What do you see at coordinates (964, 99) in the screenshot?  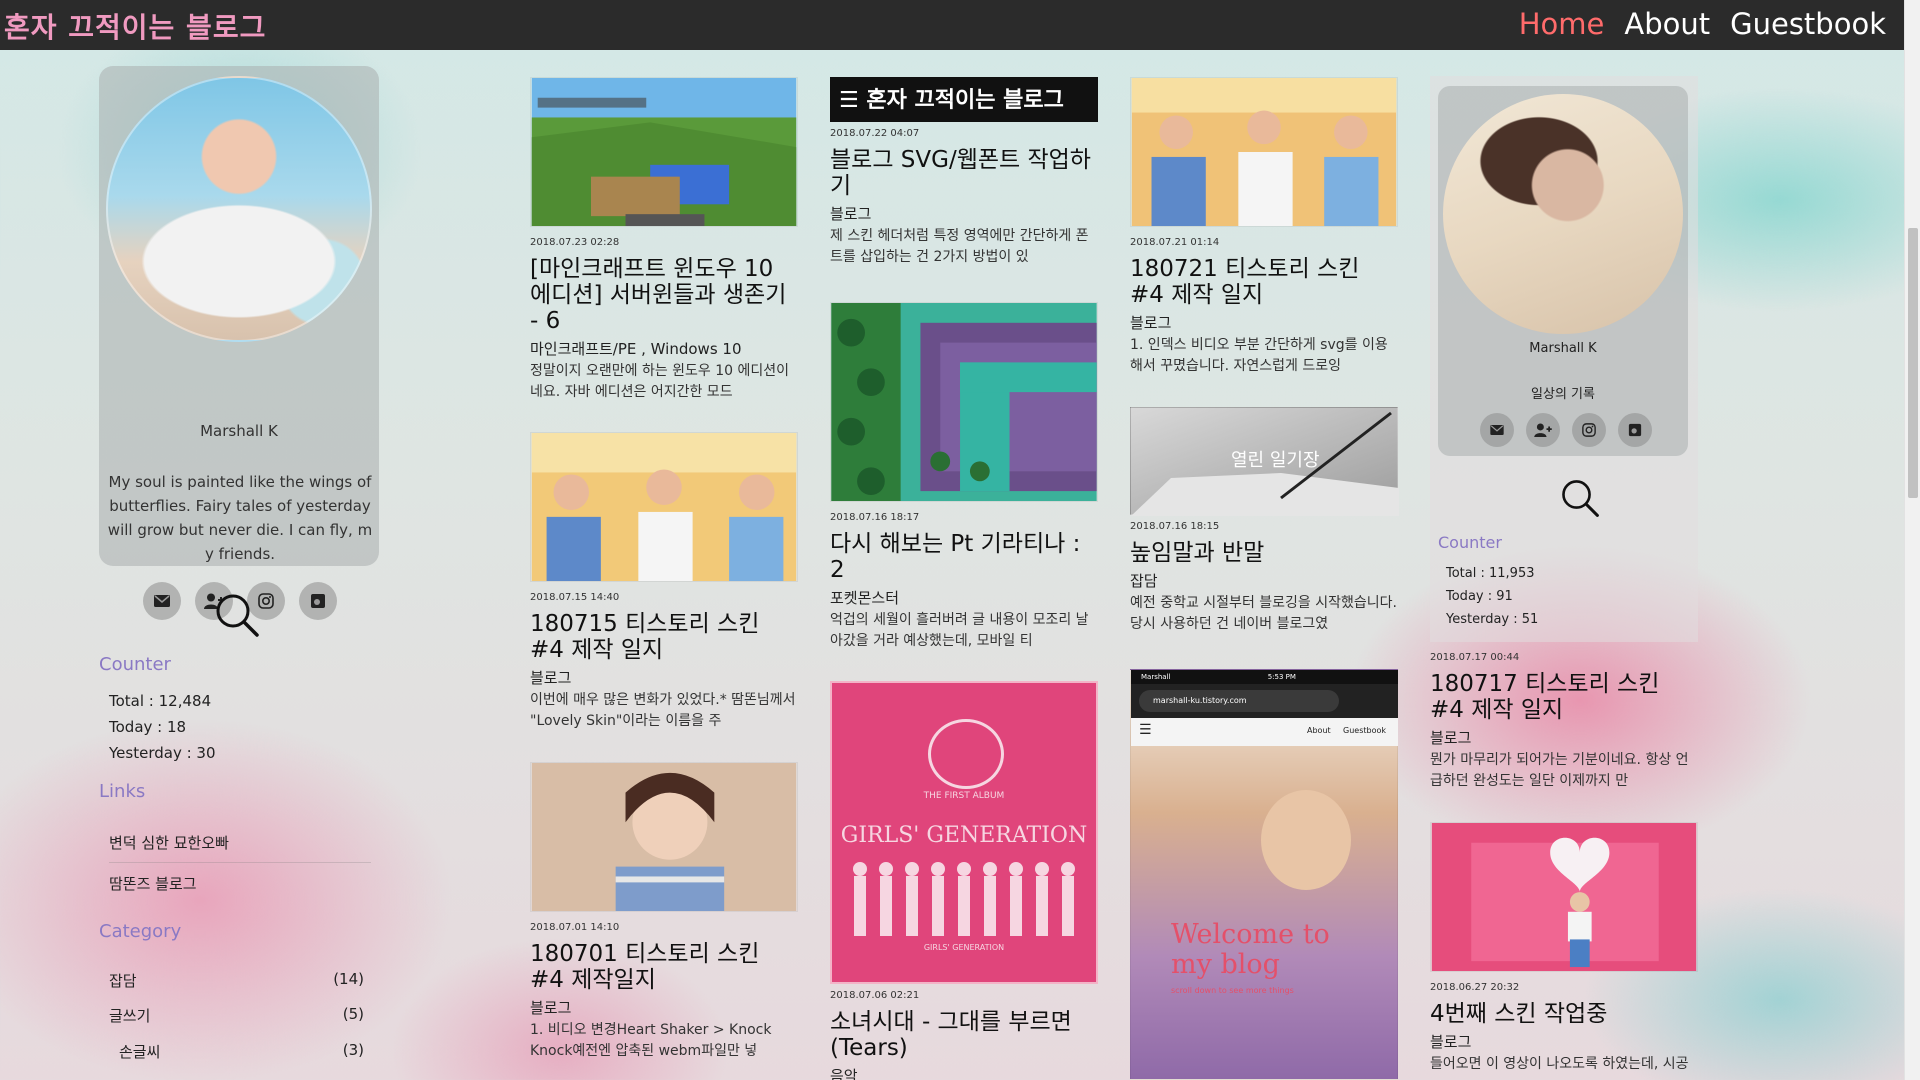 I see `post-thumbnail: ☰ 혼자 끄적이는 블로그` at bounding box center [964, 99].